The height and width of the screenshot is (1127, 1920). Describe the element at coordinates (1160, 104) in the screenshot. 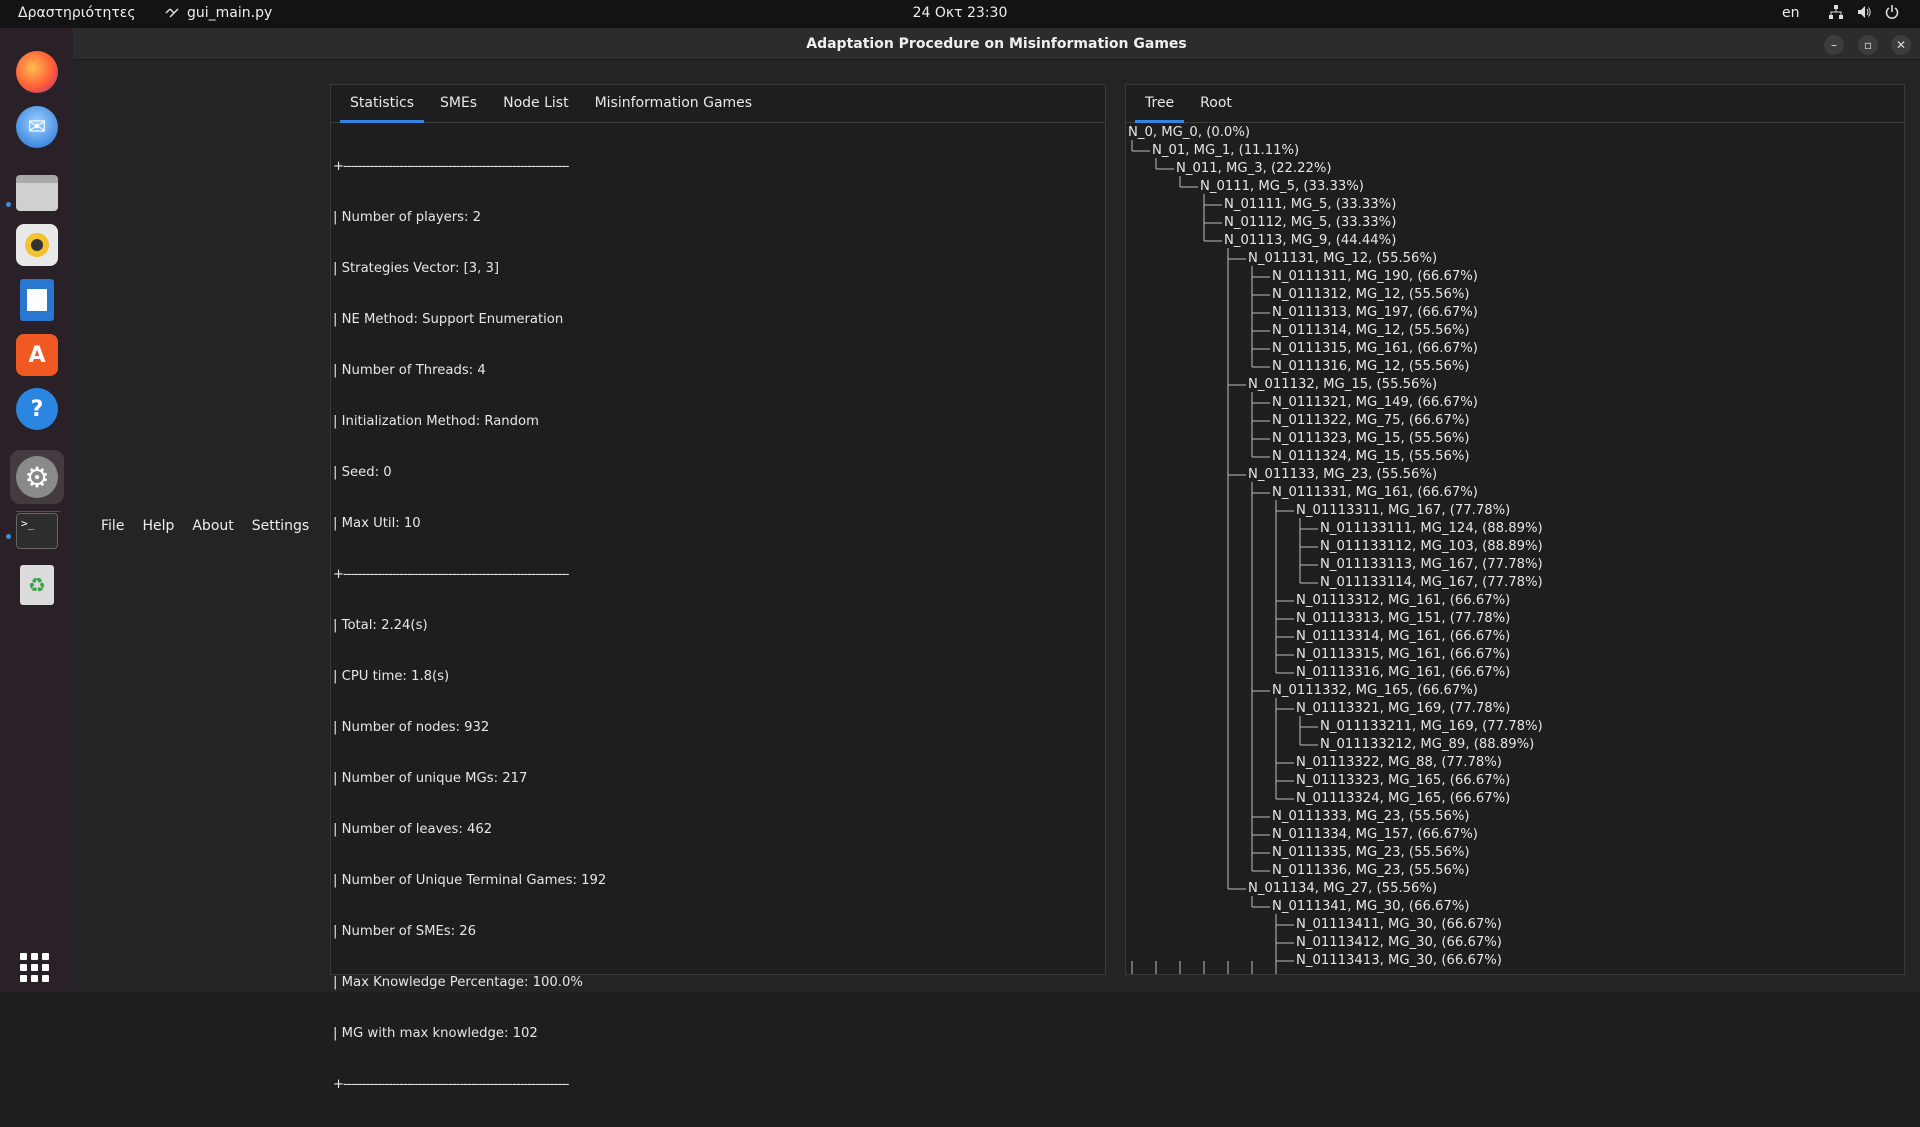

I see `tab-tree: Tree` at that location.